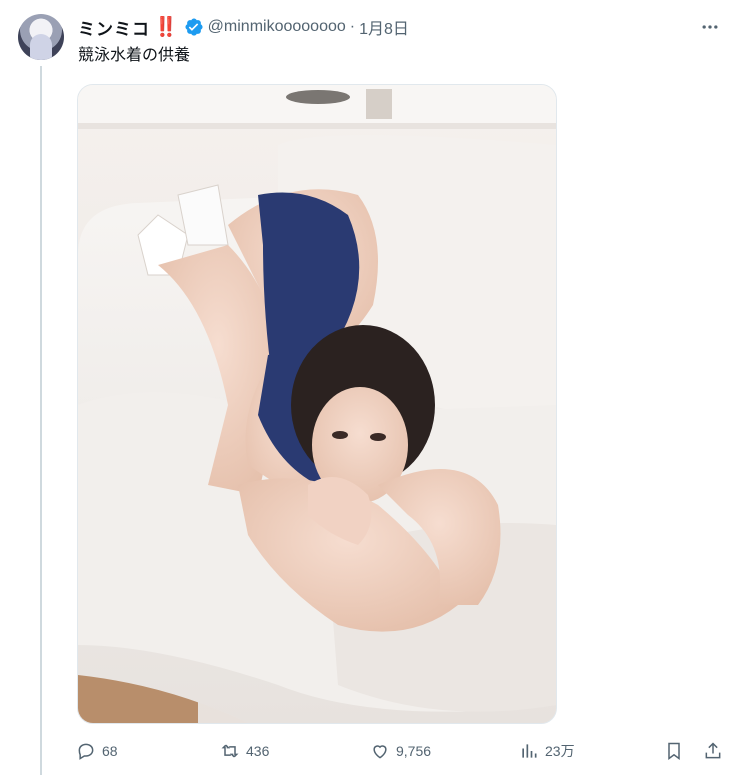 The width and height of the screenshot is (745, 775). I want to click on verified-badge-icon, so click(194, 27).